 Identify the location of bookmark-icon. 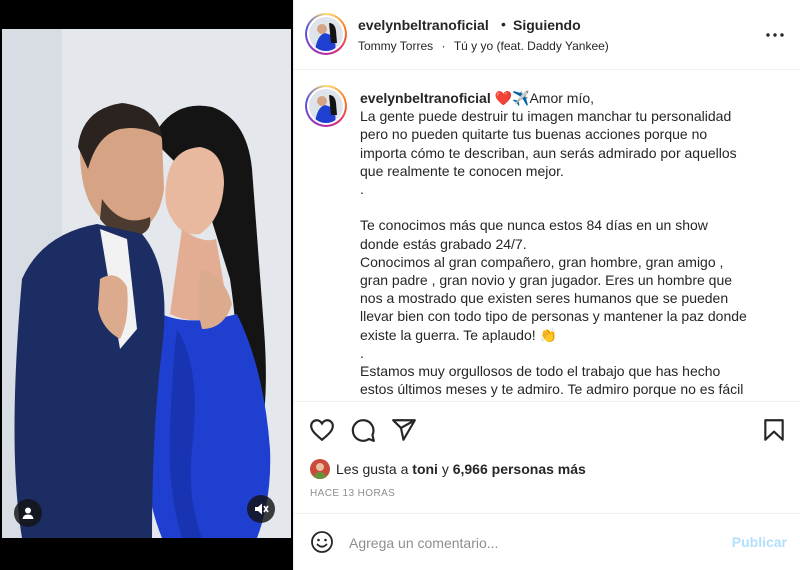
(774, 430).